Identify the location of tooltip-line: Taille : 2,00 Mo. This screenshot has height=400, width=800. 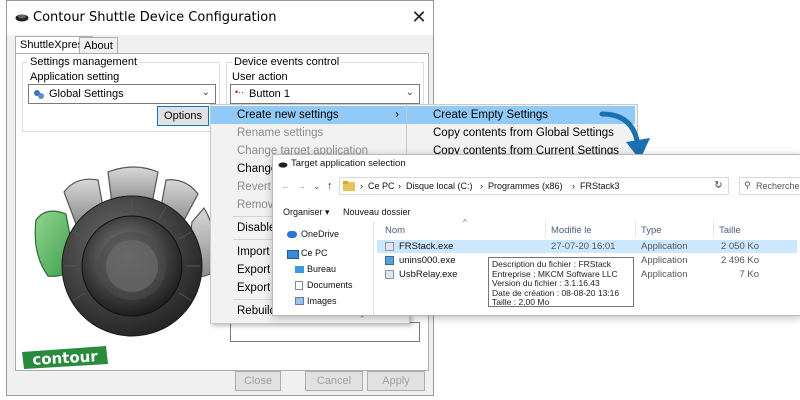
(521, 302).